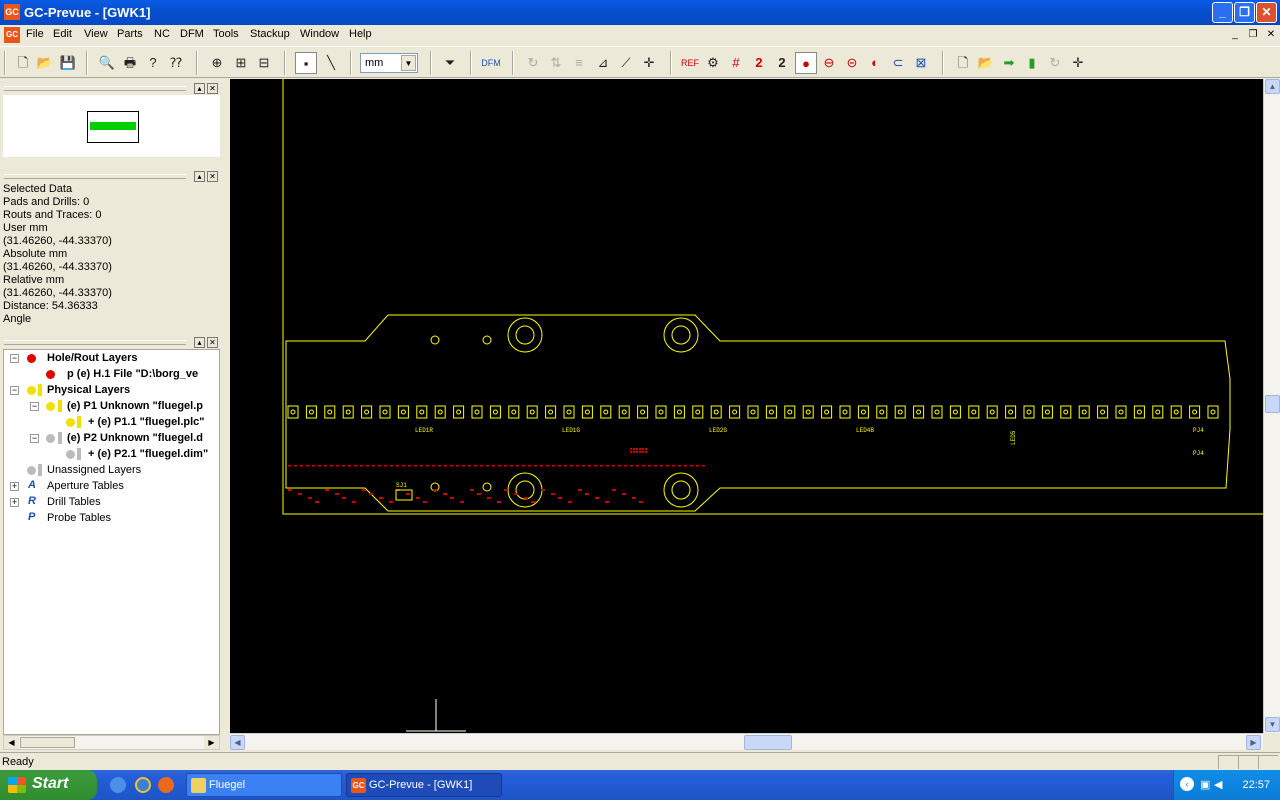 Image resolution: width=1280 pixels, height=800 pixels. What do you see at coordinates (135, 406) in the screenshot?
I see `tree-p1: (e) P1 Unknown "fluegel.p` at bounding box center [135, 406].